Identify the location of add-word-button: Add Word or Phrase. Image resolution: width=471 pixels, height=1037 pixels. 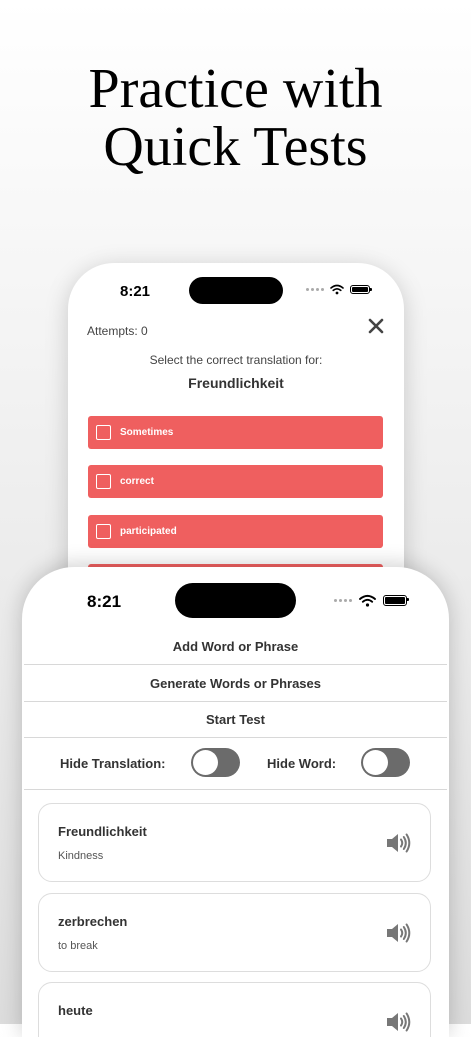
(235, 646).